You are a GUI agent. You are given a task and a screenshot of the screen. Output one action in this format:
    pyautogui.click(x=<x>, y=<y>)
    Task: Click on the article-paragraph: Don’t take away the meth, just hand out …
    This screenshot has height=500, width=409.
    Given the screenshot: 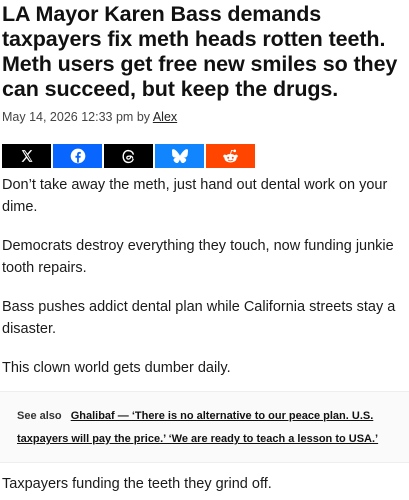 What is the action you would take?
    pyautogui.click(x=195, y=196)
    